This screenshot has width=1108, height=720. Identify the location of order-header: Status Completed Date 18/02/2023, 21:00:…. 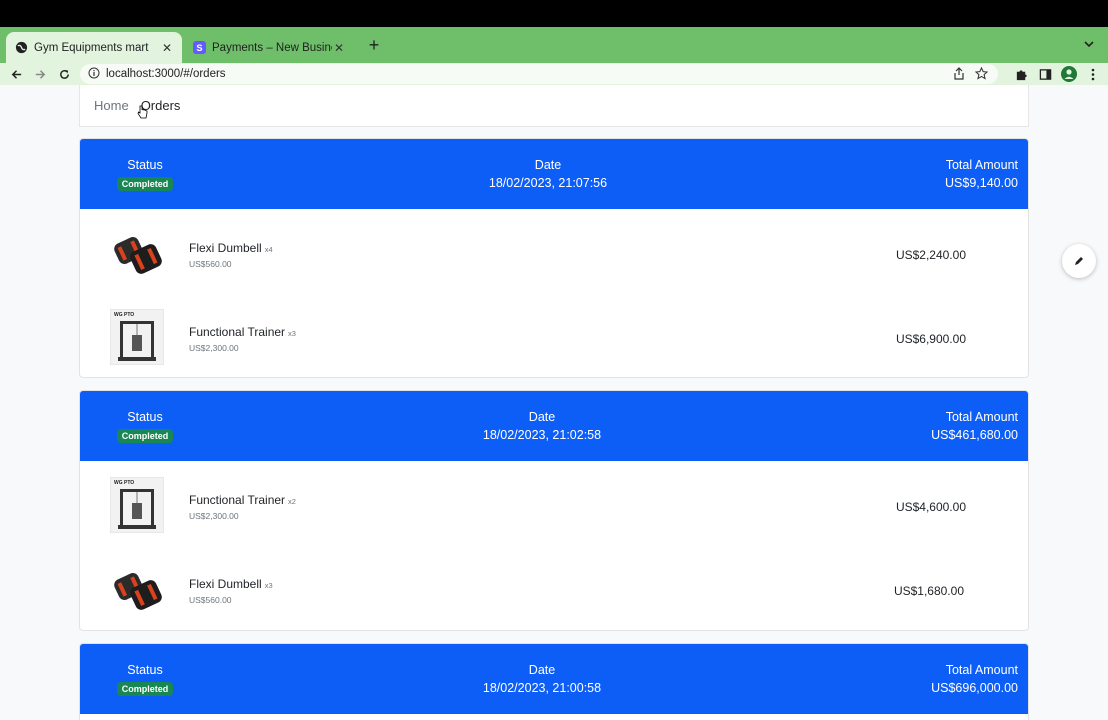
(554, 679).